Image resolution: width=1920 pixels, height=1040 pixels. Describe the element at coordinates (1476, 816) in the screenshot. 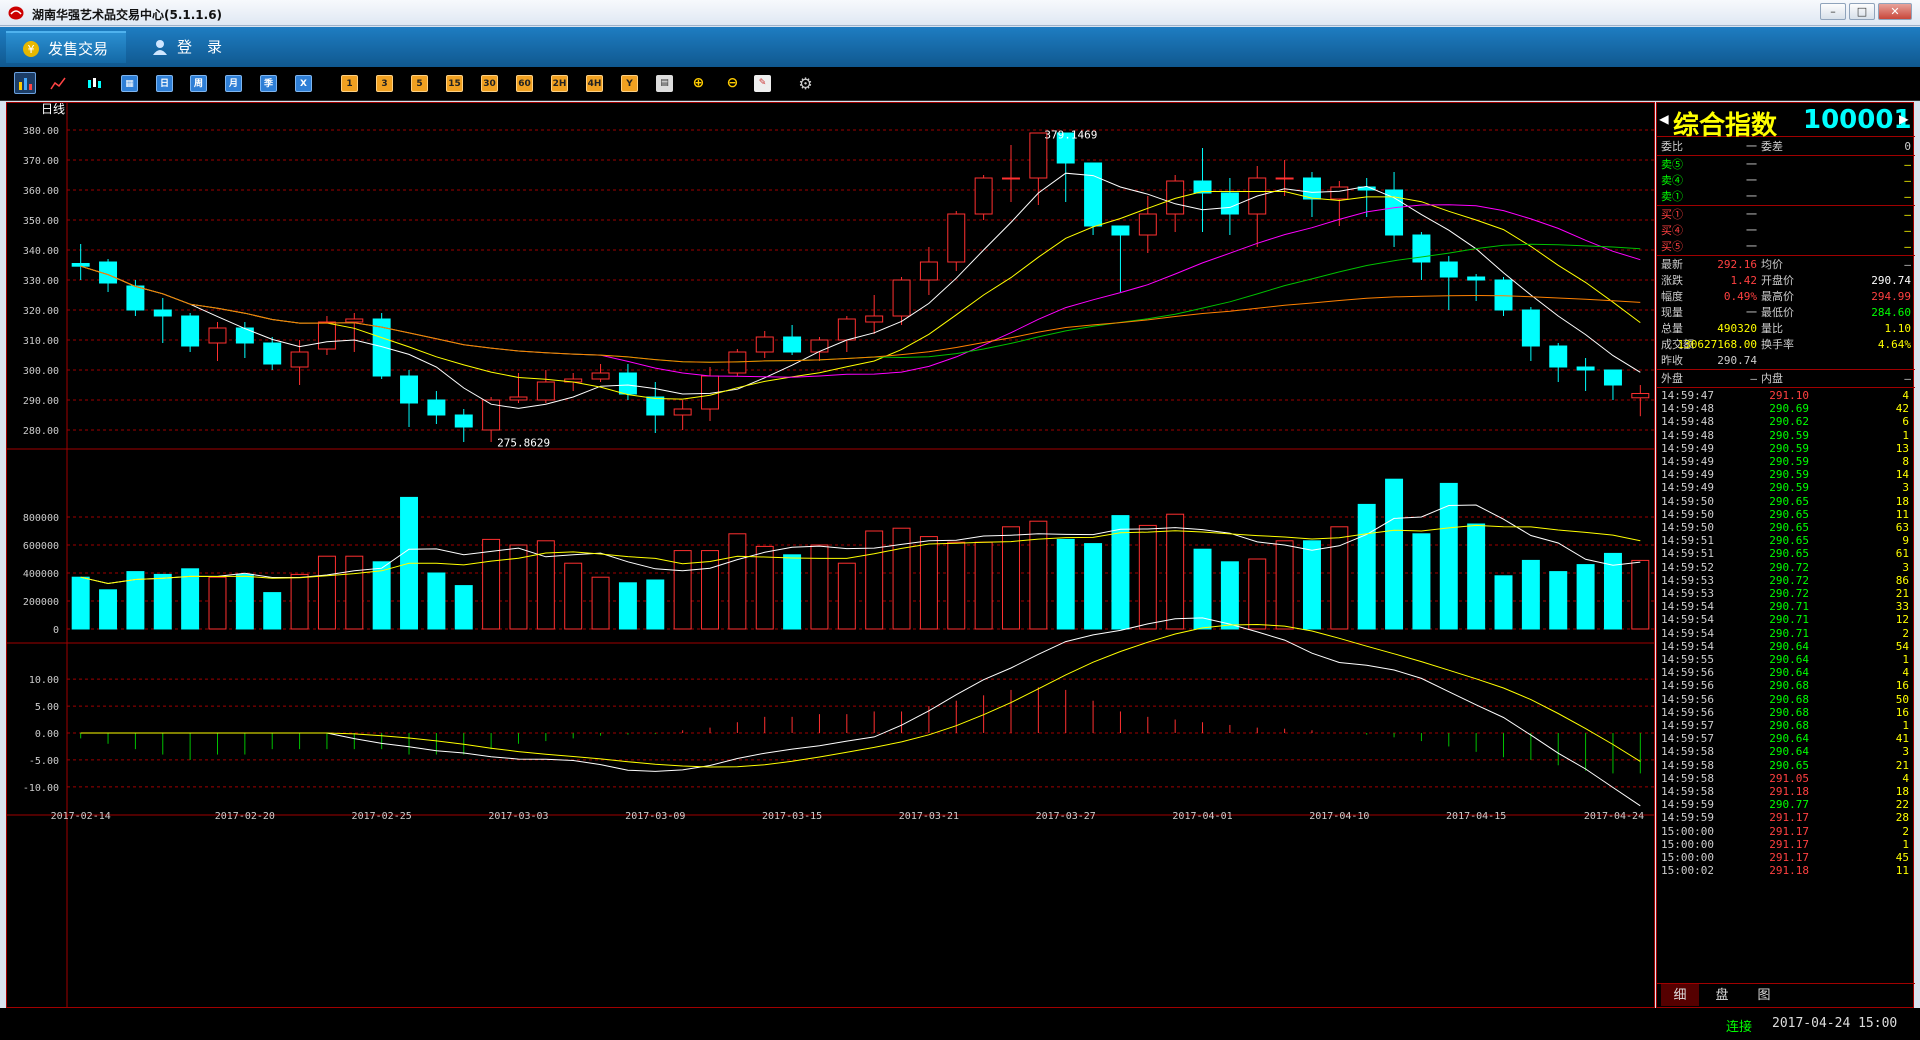

I see `date-tick-label: 2017-04-15` at that location.